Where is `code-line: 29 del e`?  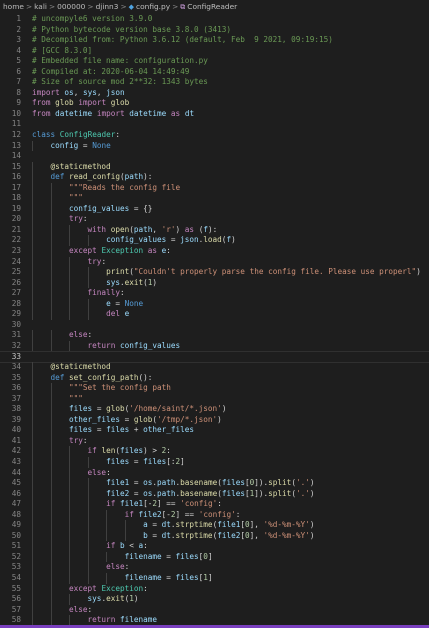
code-line: 29 del e is located at coordinates (214, 314).